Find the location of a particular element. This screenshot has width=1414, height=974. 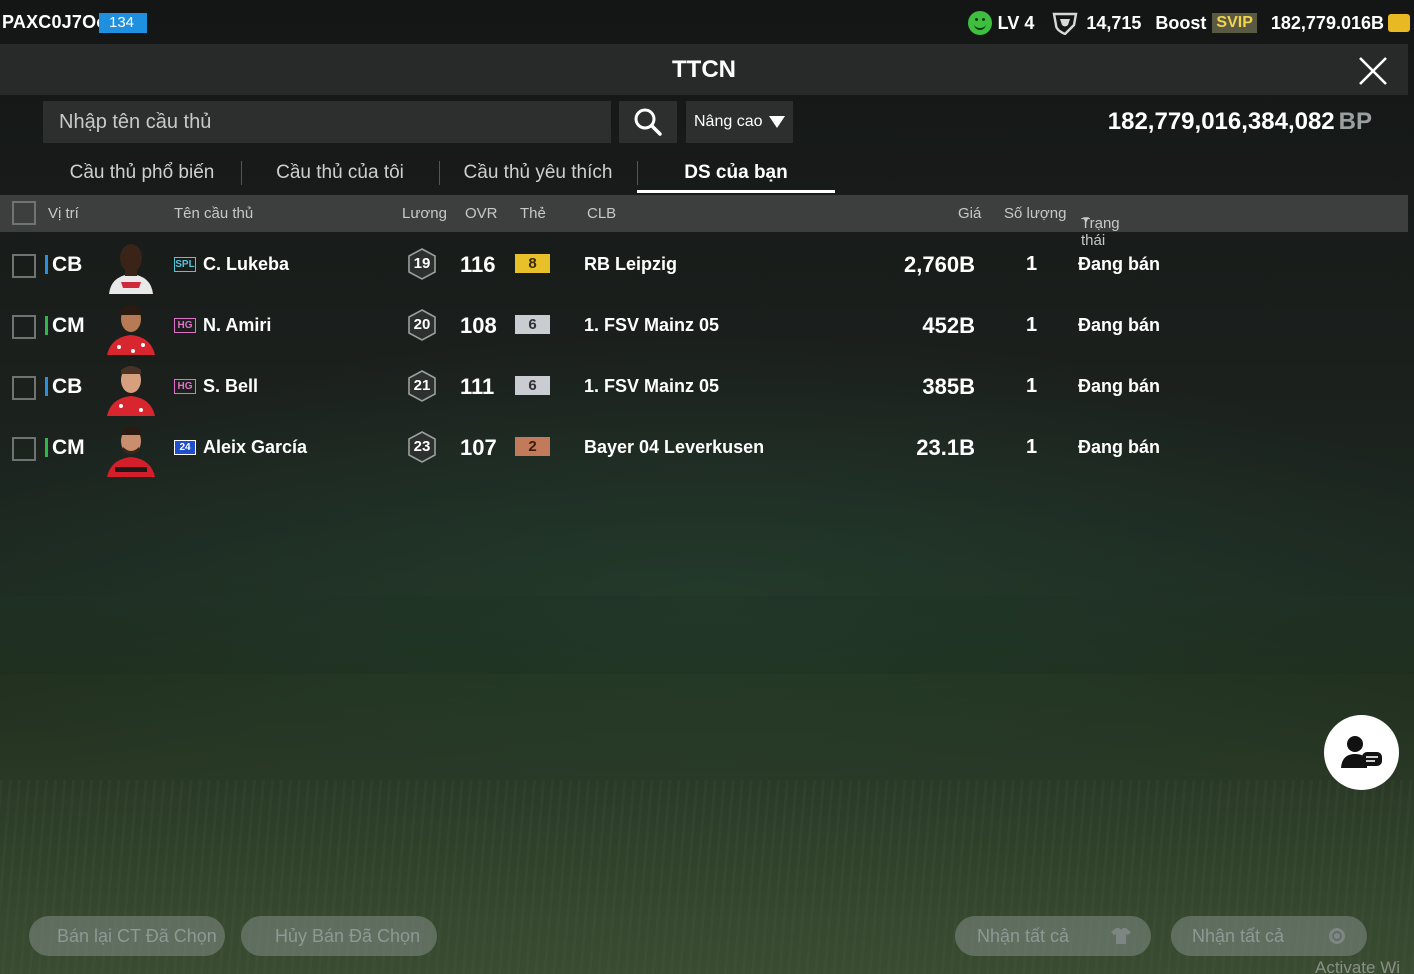

tab-your-listings: DS của bạn is located at coordinates (736, 173).